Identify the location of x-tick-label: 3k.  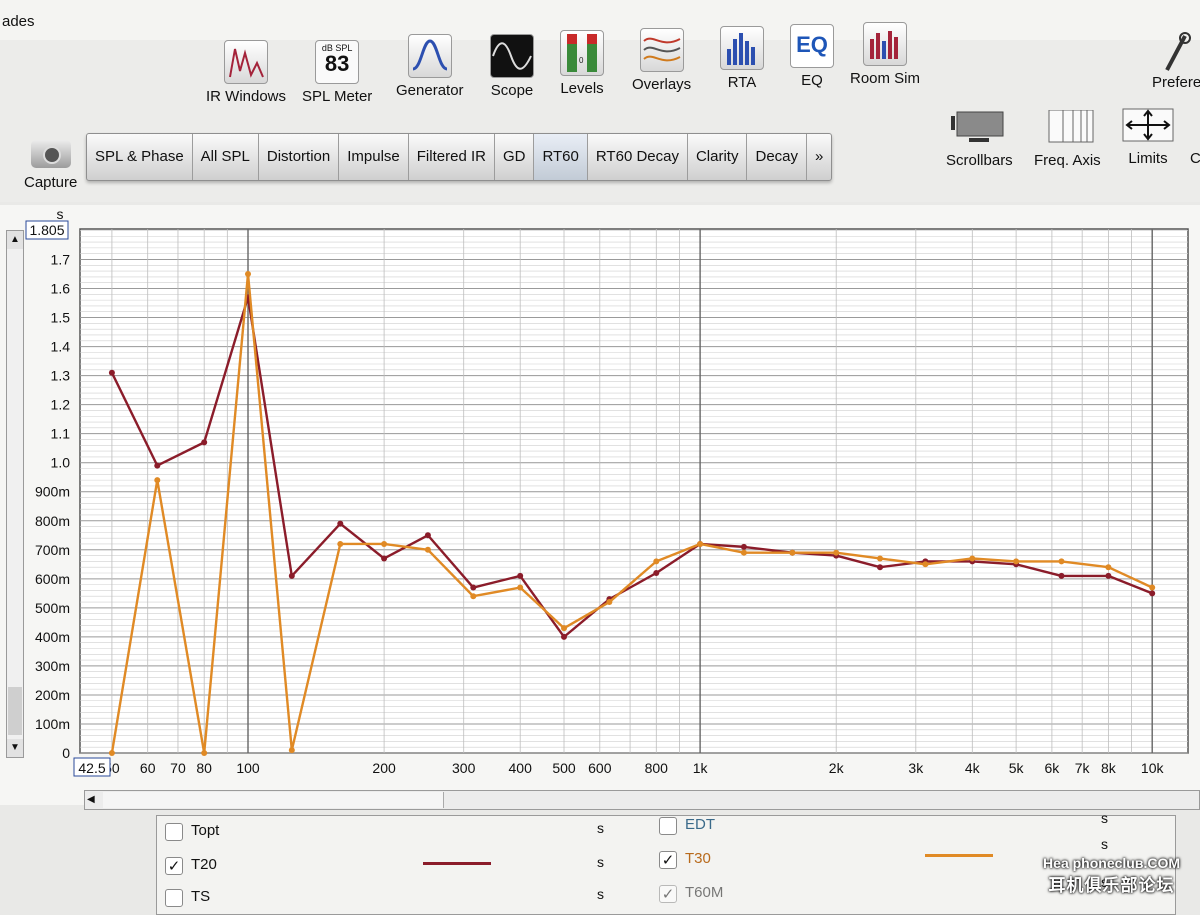
(916, 768).